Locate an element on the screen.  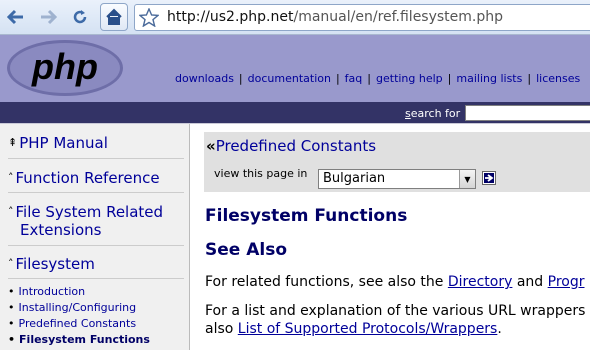
search-label: search for is located at coordinates (433, 113).